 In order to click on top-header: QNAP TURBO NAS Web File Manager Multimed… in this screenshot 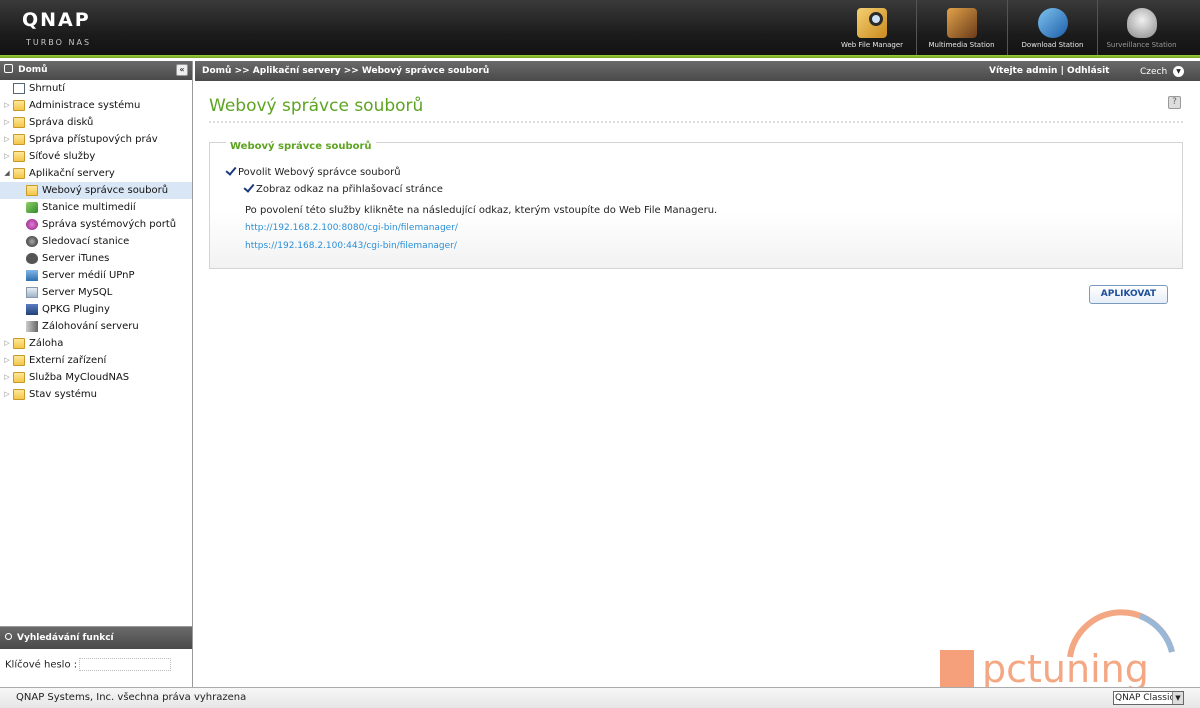, I will do `click(600, 29)`.